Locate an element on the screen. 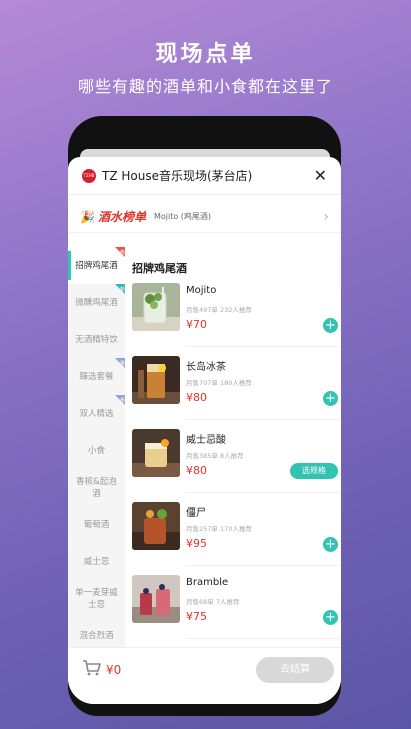  sidebar-item: 葡萄酒 is located at coordinates (96, 524).